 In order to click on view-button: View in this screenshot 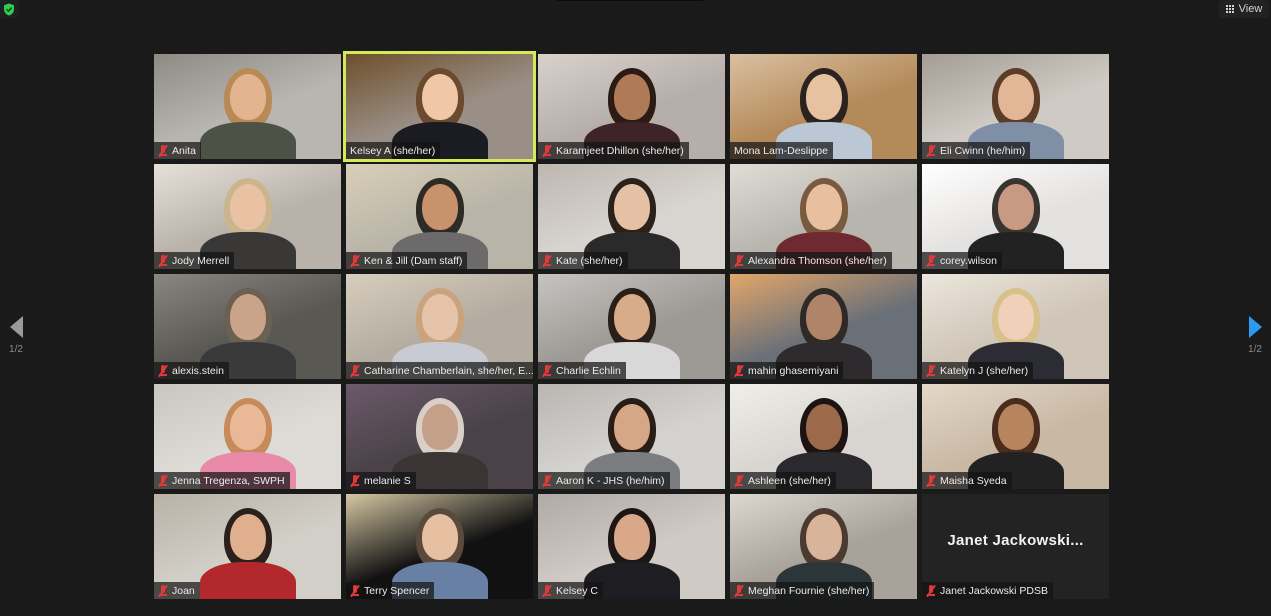, I will do `click(1244, 9)`.